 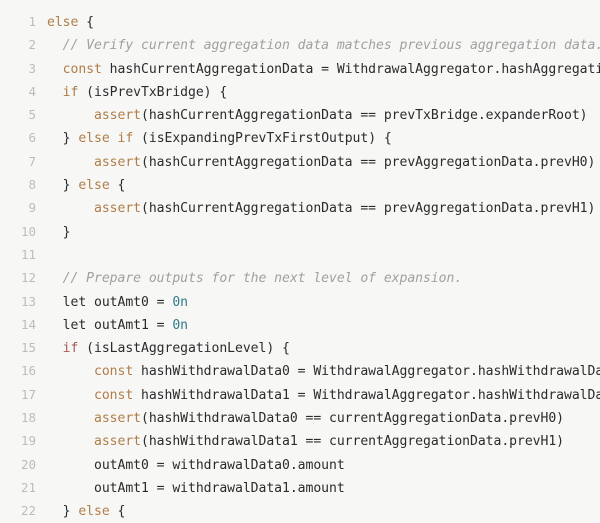 I want to click on line-number: 19, so click(x=28, y=441).